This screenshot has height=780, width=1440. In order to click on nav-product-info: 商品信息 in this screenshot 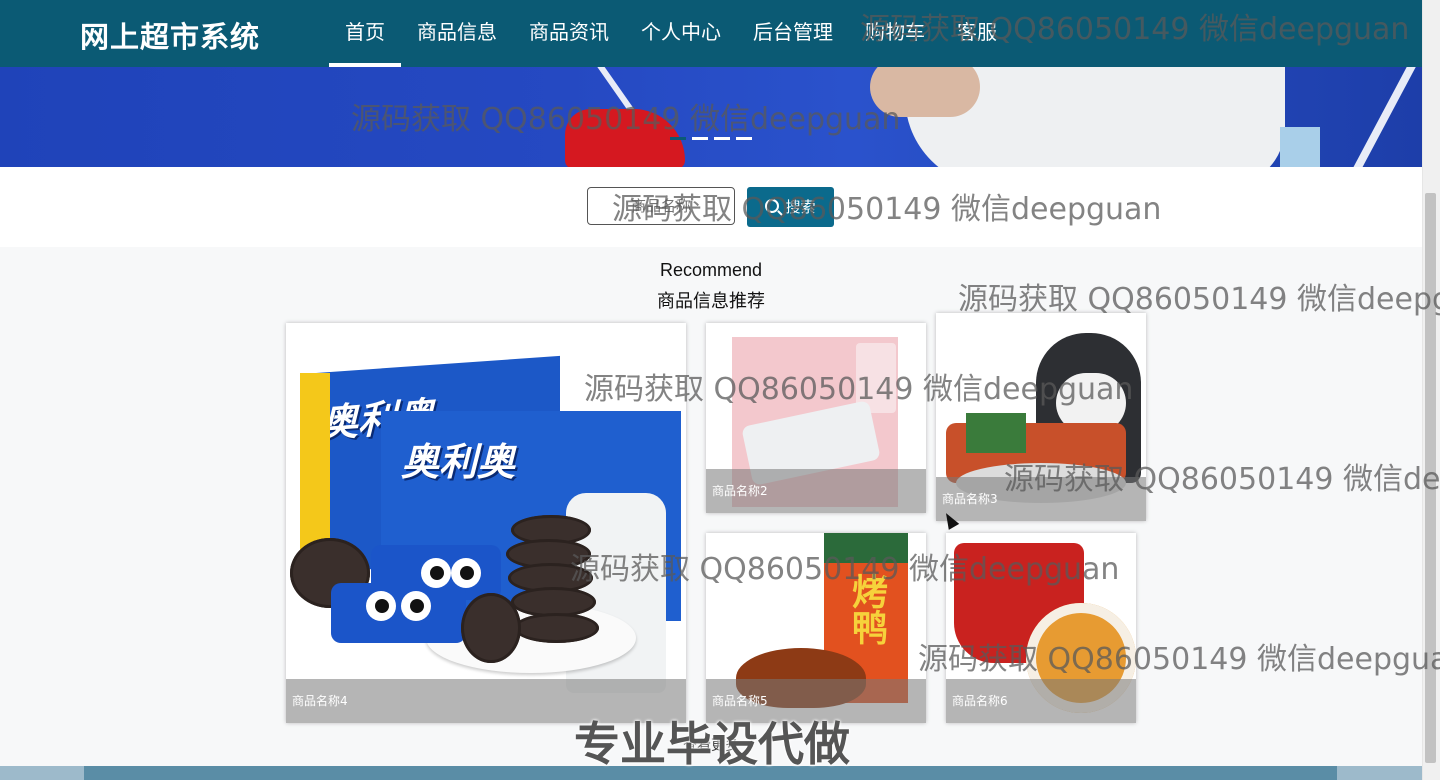, I will do `click(457, 33)`.